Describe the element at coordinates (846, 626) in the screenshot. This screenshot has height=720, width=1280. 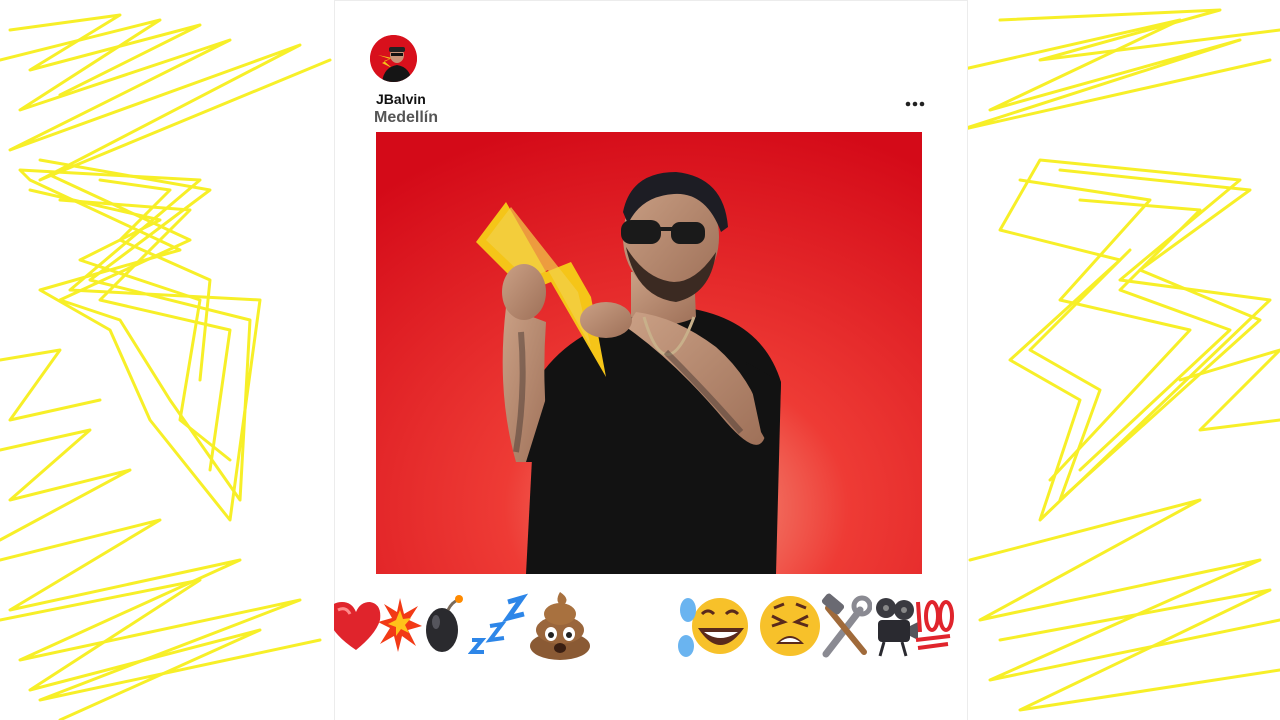
I see `hammer-and-wrench-emoji-icon` at that location.